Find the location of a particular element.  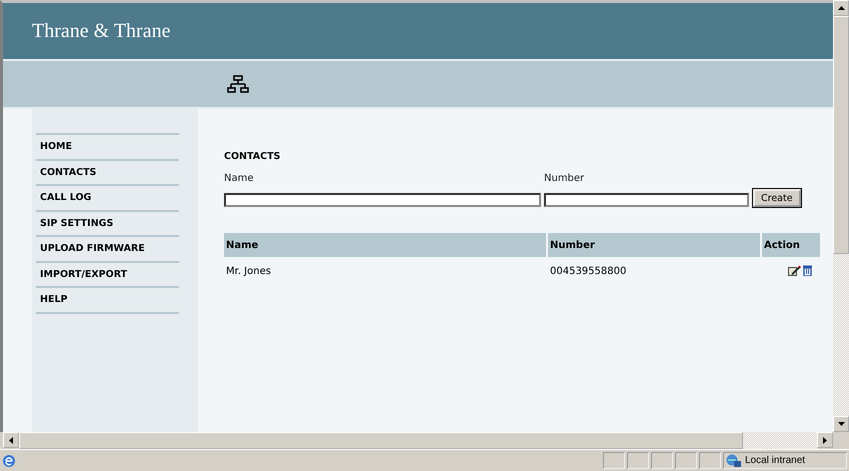

column-header: Name is located at coordinates (385, 245).